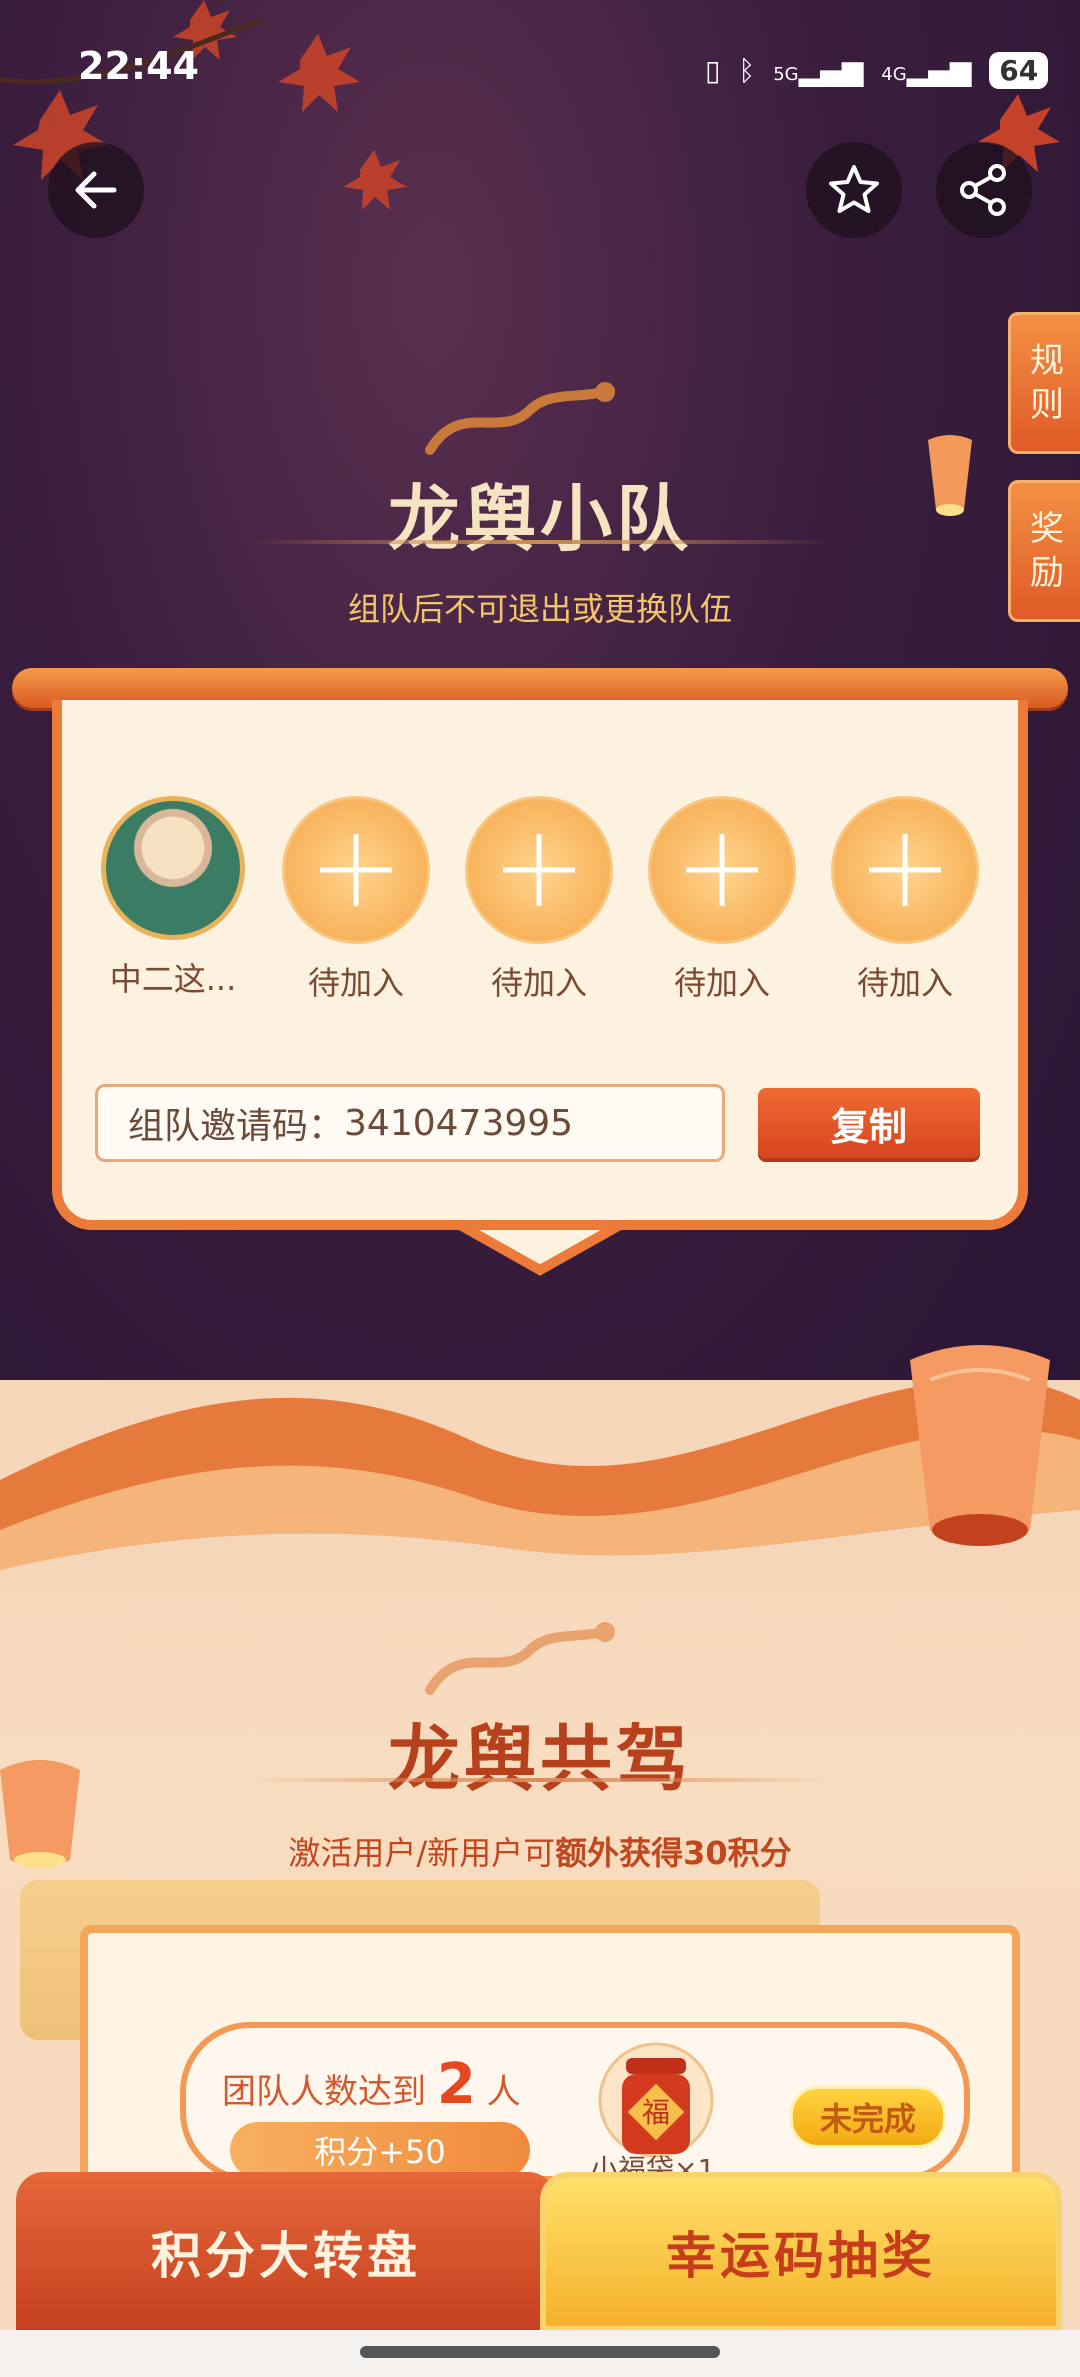  I want to click on system-icons: ▯ ᛒ 5G▂▄▆ 4G▂▄▆ 64, so click(877, 70).